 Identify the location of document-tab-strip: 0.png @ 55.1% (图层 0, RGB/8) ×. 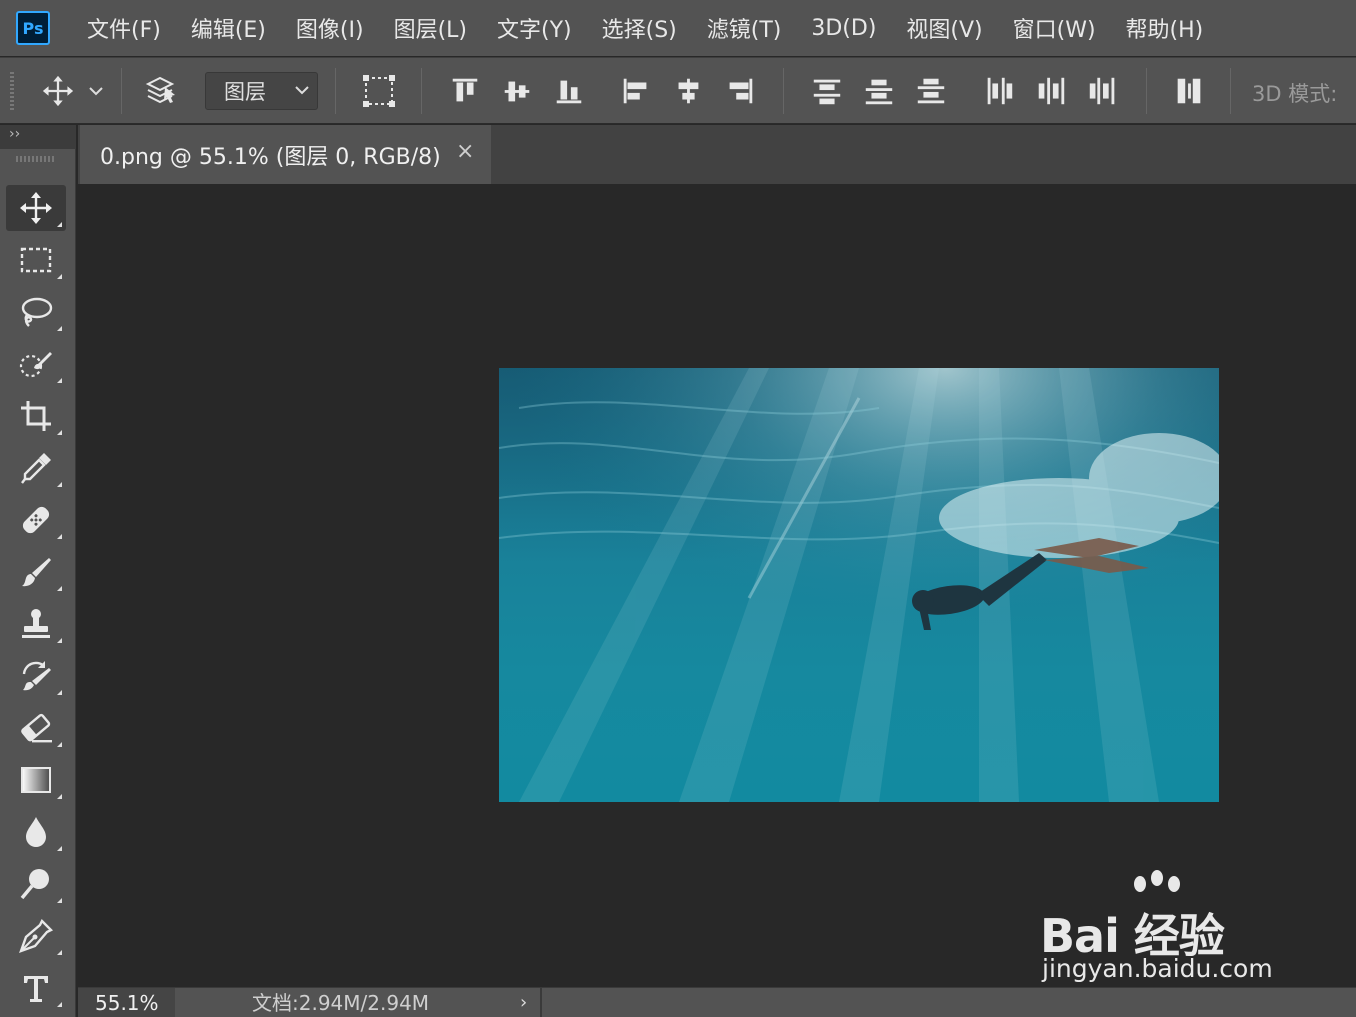
(717, 154).